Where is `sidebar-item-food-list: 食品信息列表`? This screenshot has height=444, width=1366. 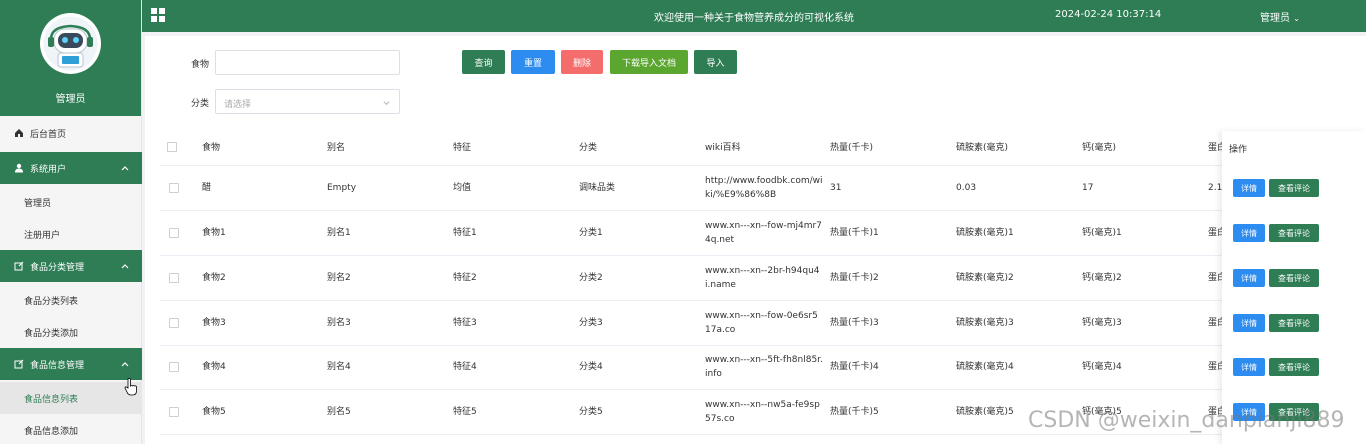
sidebar-item-food-list: 食品信息列表 is located at coordinates (71, 398).